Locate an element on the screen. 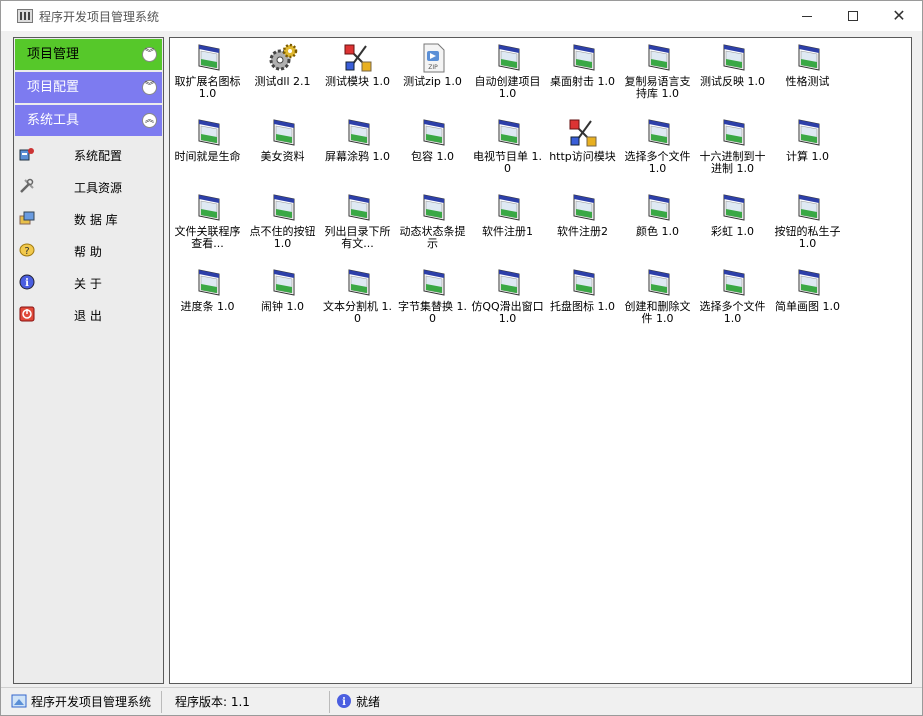 The width and height of the screenshot is (923, 716). tool-help: ? 帮 助 is located at coordinates (88, 250).